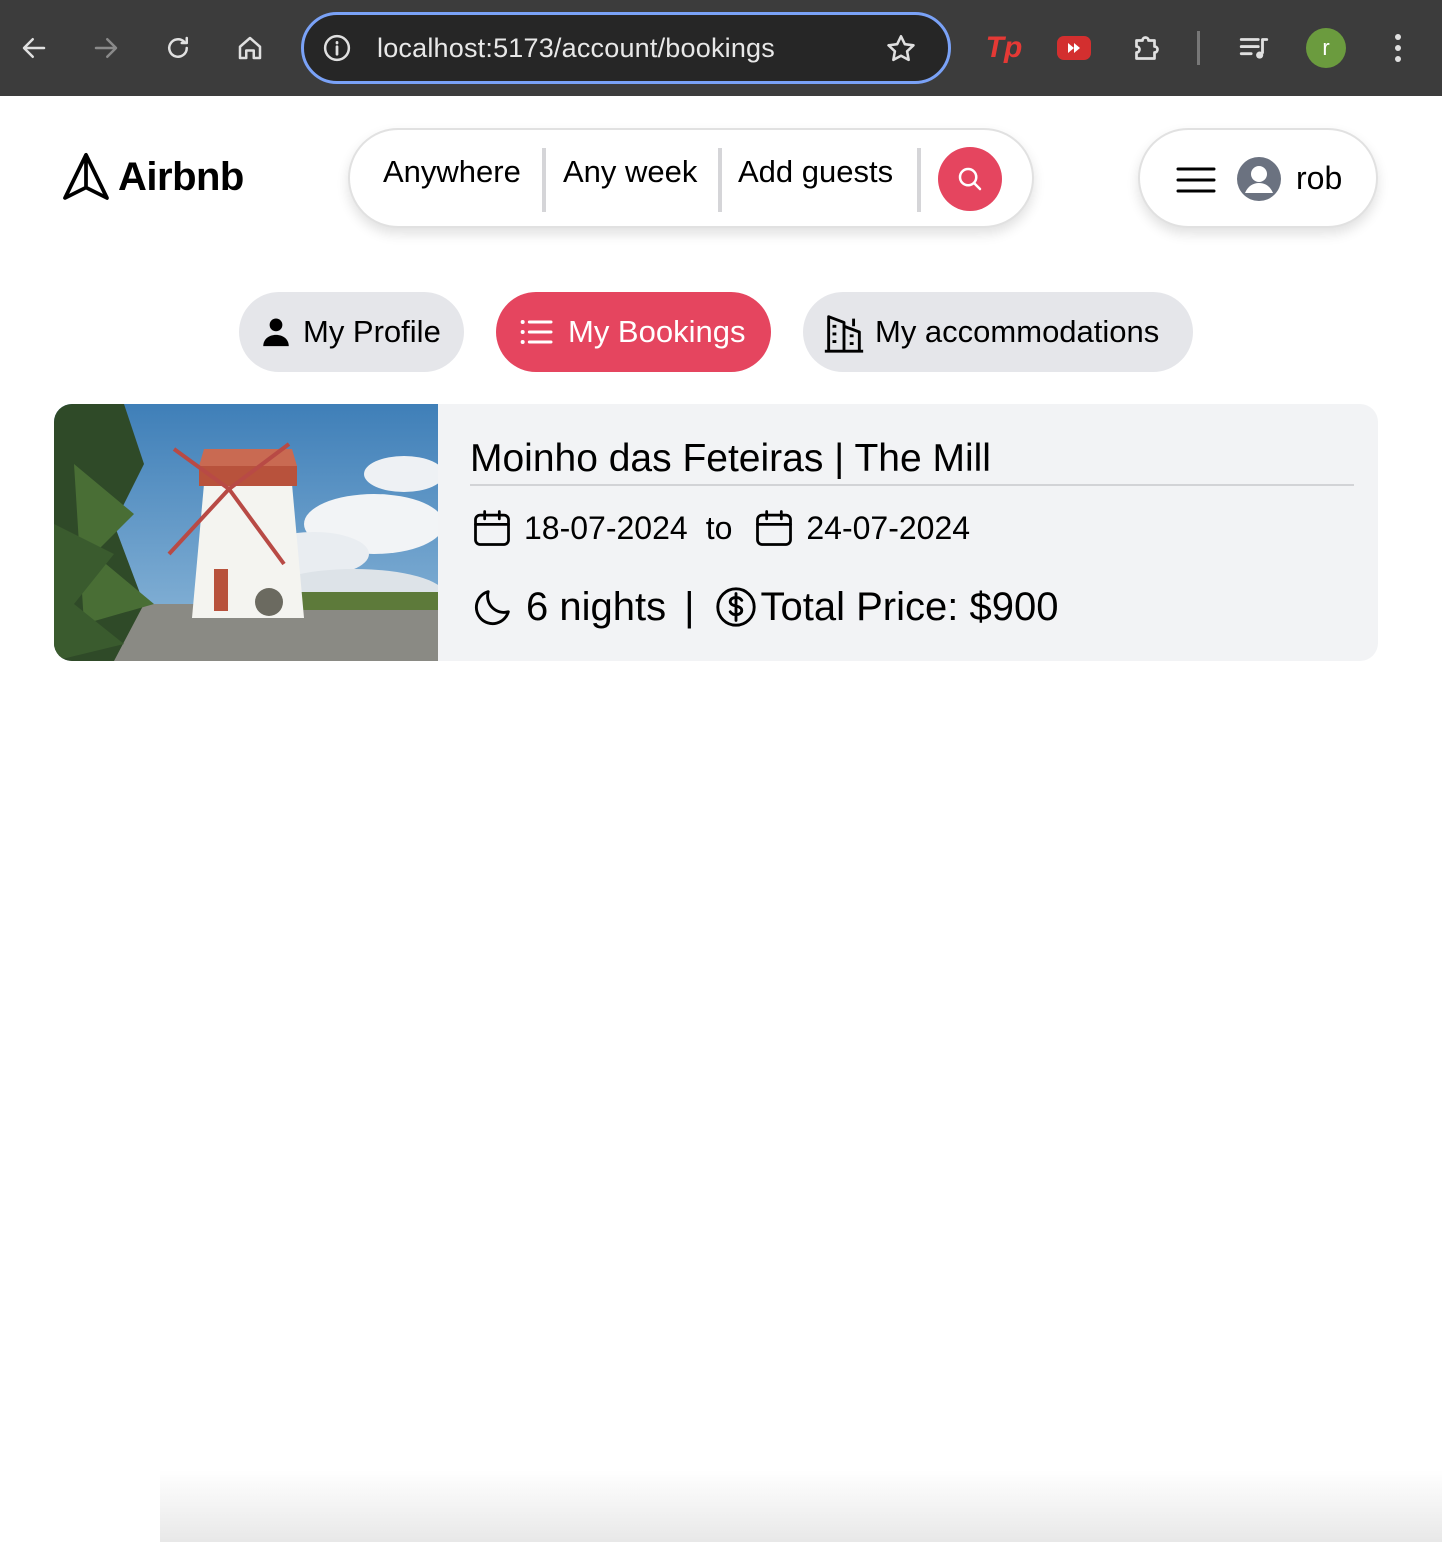 The image size is (1442, 1542). Describe the element at coordinates (912, 485) in the screenshot. I see `title-divider` at that location.